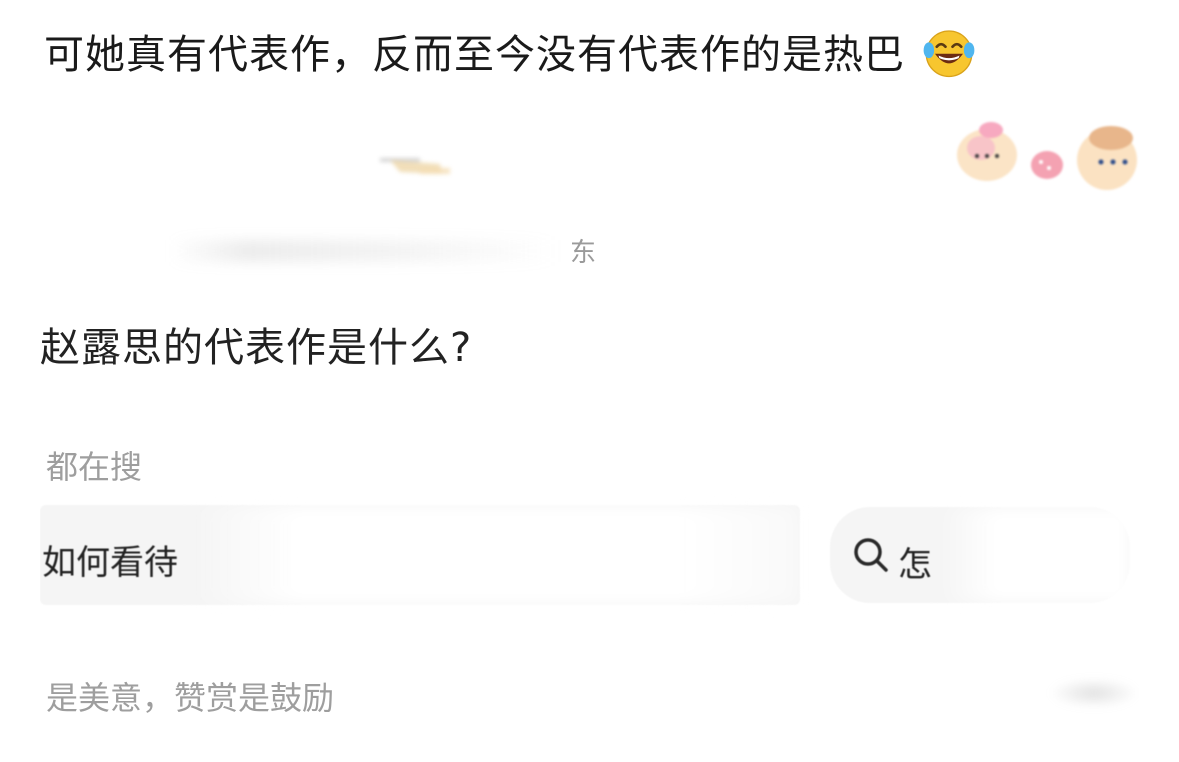 The height and width of the screenshot is (762, 1179). Describe the element at coordinates (915, 565) in the screenshot. I see `search-suggestion-right-text: 怎` at that location.